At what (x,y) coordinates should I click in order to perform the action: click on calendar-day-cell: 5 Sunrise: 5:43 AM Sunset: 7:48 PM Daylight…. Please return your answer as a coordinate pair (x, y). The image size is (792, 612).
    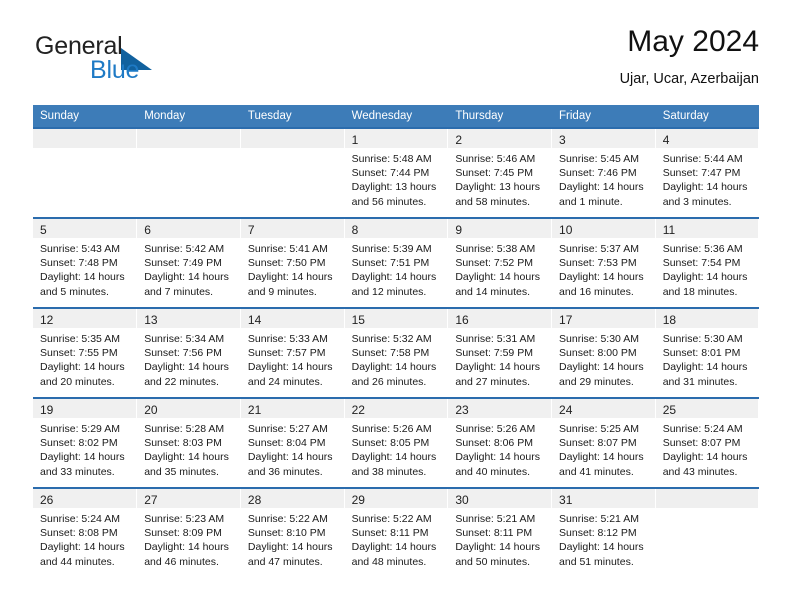
    Looking at the image, I should click on (85, 262).